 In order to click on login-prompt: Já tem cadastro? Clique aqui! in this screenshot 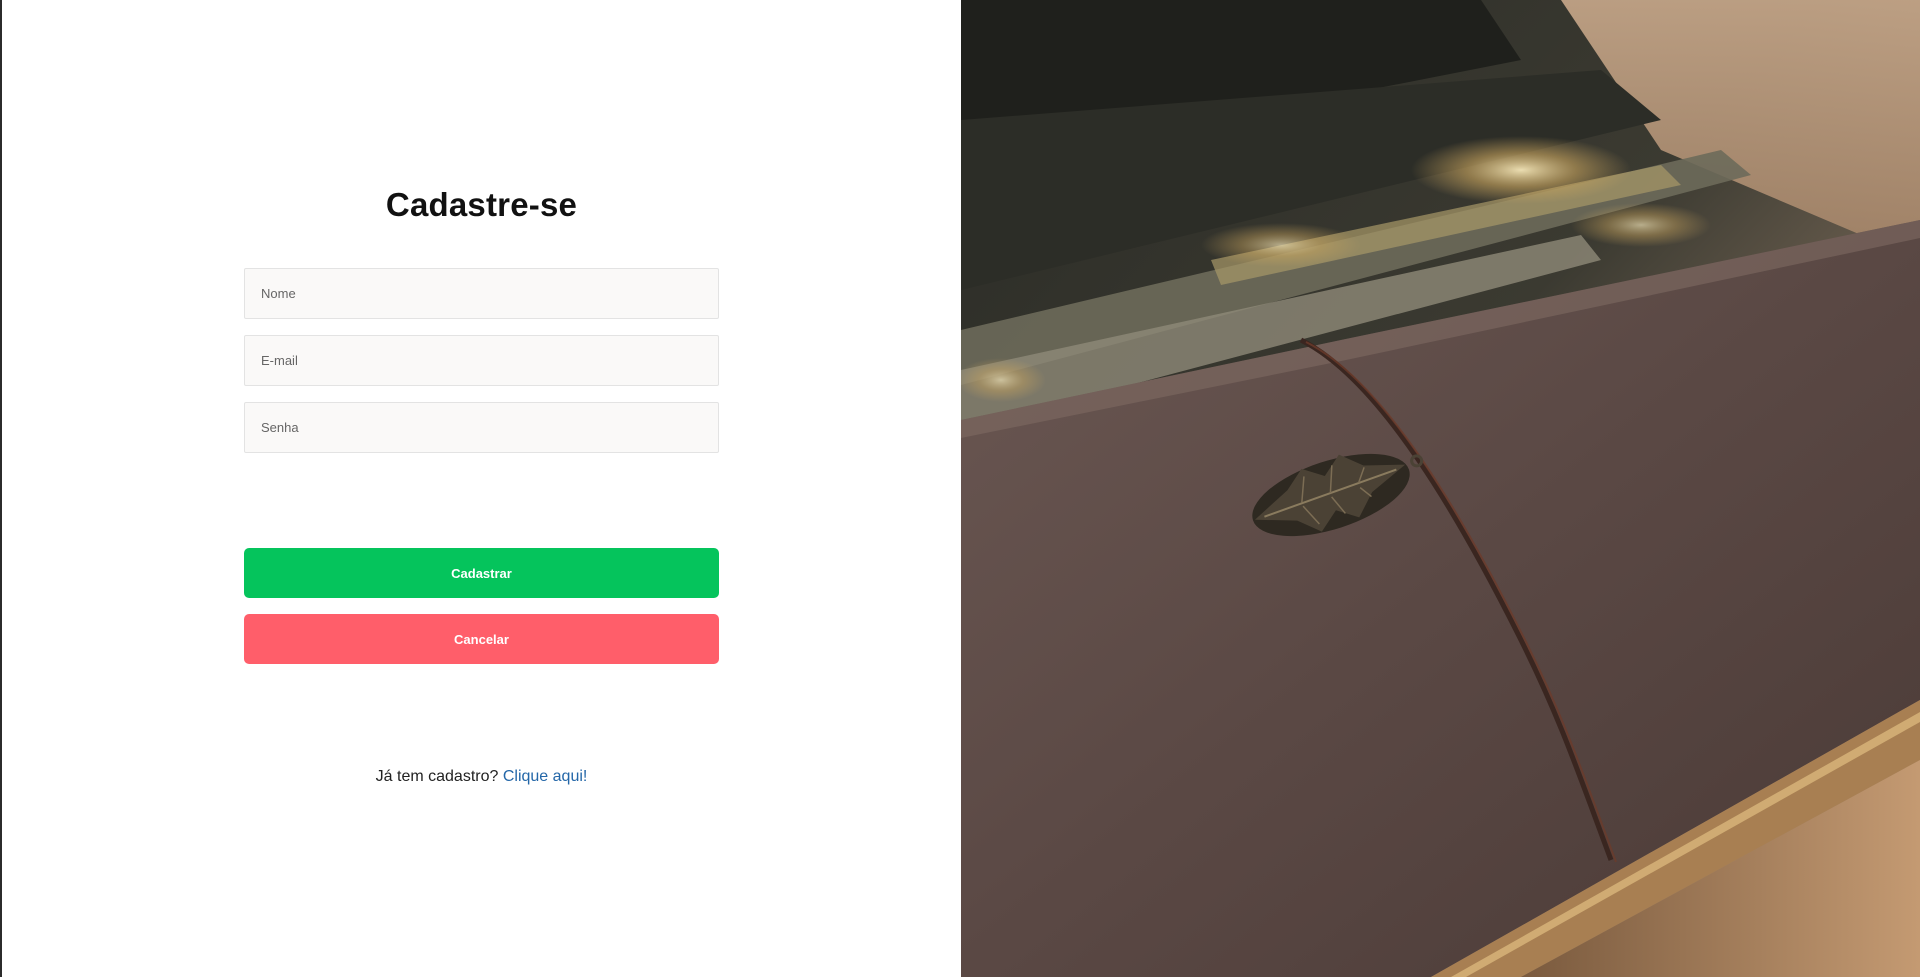, I will do `click(481, 777)`.